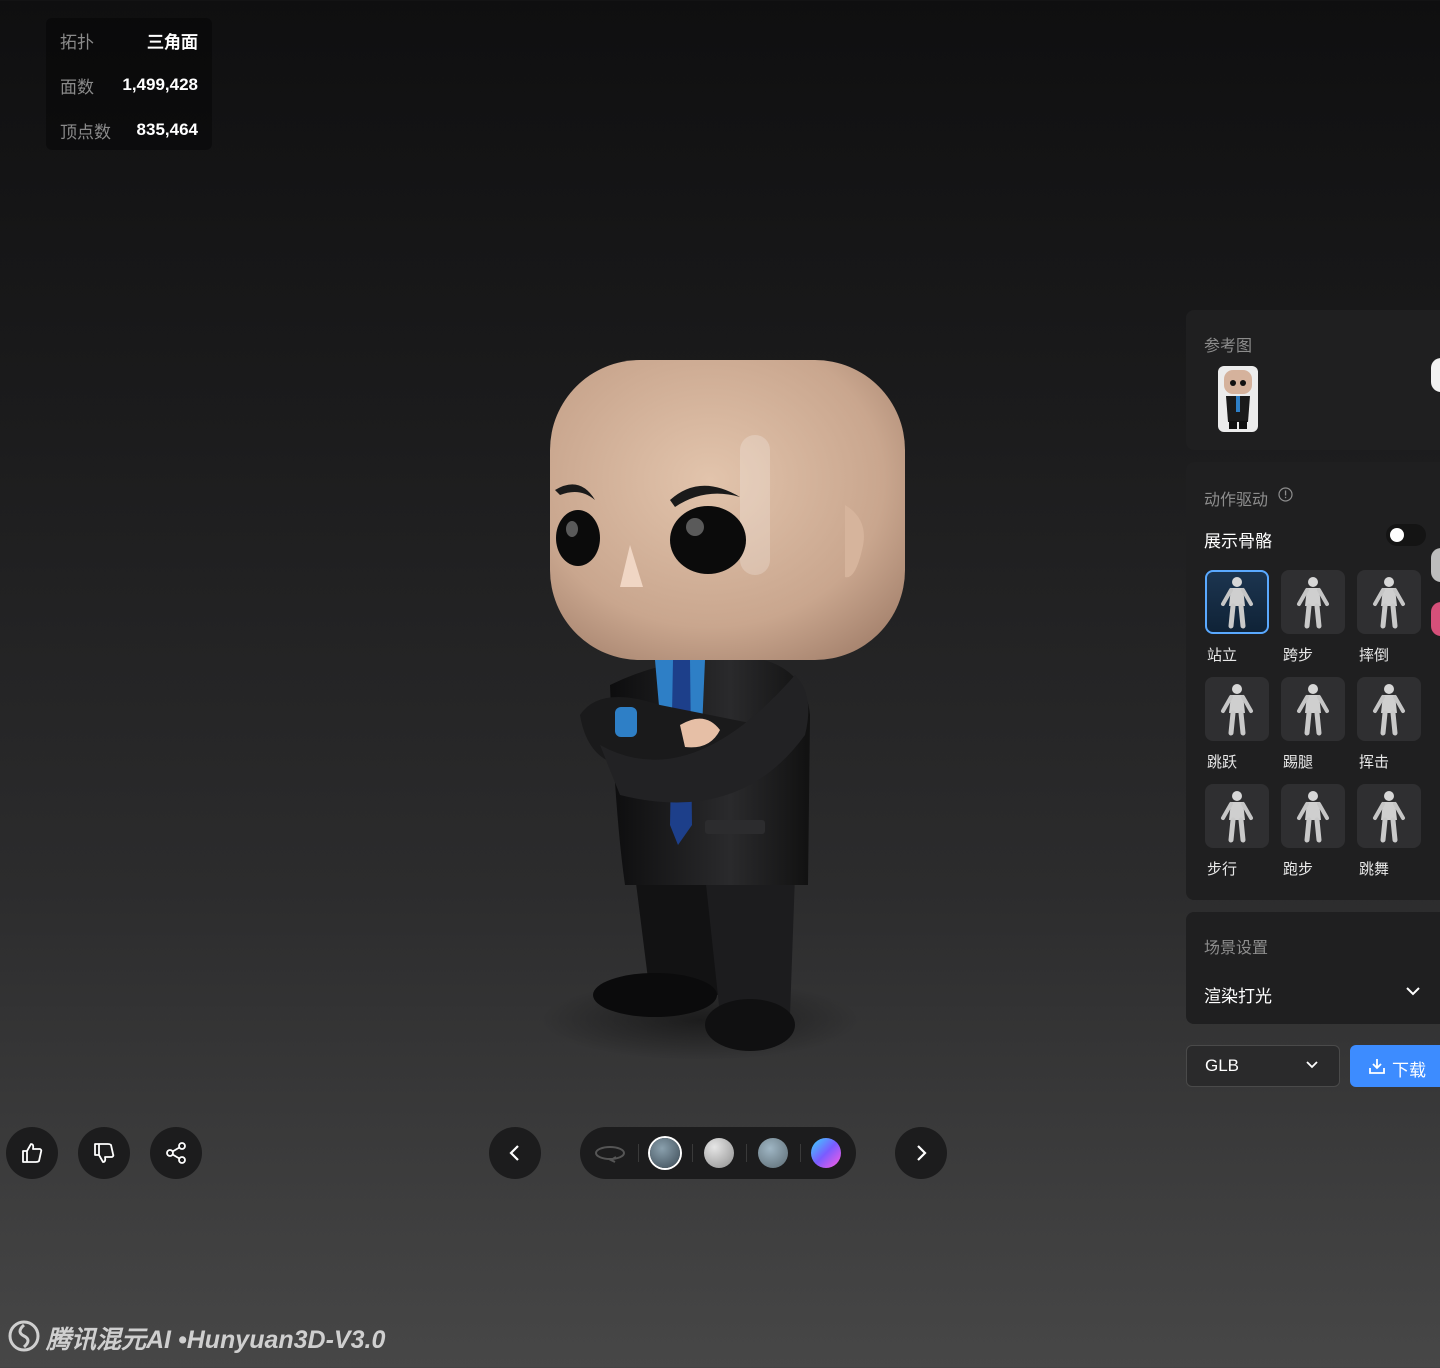 This screenshot has width=1440, height=1368. What do you see at coordinates (773, 1153) in the screenshot?
I see `material-normal-map` at bounding box center [773, 1153].